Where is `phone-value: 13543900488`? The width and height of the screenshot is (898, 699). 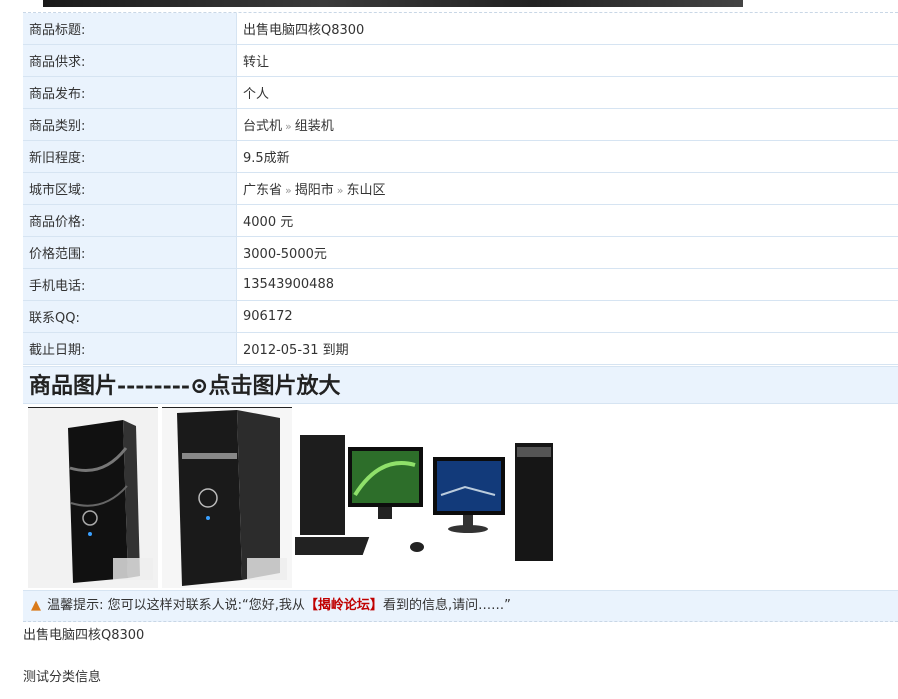
phone-value: 13543900488 is located at coordinates (567, 284).